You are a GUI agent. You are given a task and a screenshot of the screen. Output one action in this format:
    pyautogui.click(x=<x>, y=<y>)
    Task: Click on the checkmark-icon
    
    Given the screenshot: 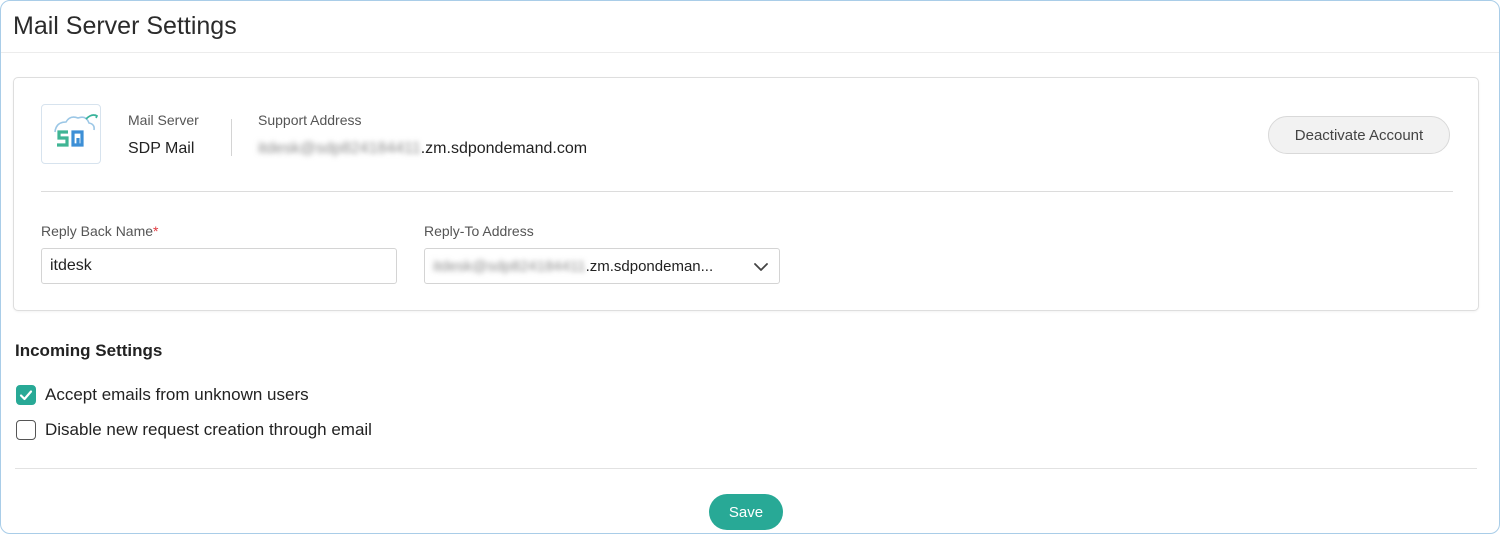 What is the action you would take?
    pyautogui.click(x=26, y=395)
    